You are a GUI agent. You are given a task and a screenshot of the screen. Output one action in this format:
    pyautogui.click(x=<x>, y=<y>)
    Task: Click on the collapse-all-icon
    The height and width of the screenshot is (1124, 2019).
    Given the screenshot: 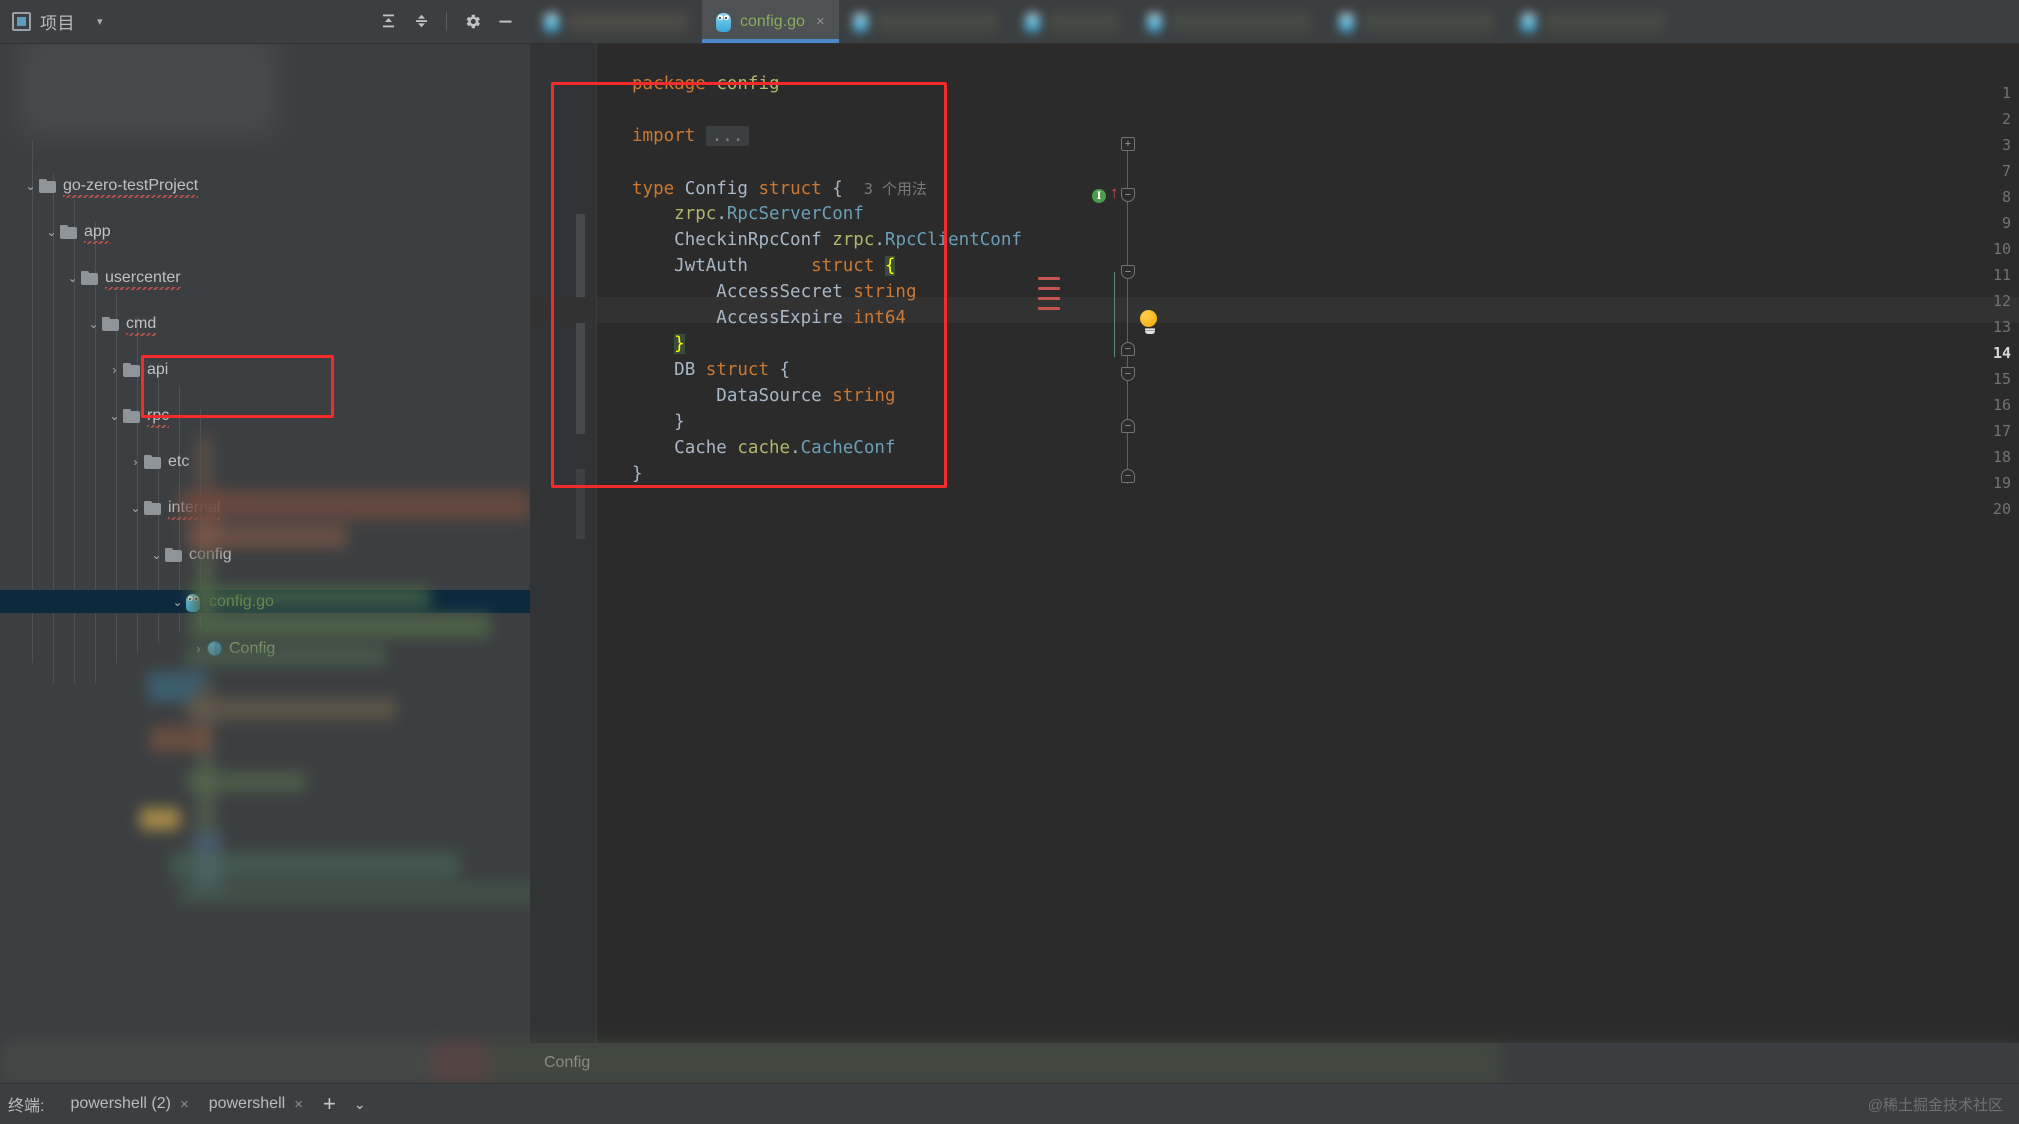 What is the action you would take?
    pyautogui.click(x=421, y=22)
    